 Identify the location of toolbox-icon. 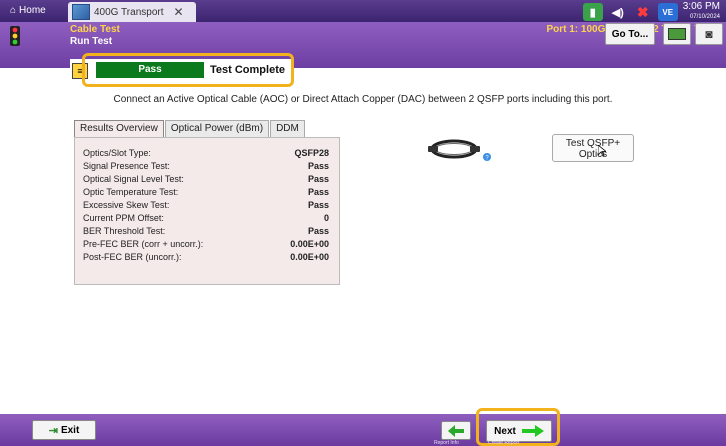
(677, 34).